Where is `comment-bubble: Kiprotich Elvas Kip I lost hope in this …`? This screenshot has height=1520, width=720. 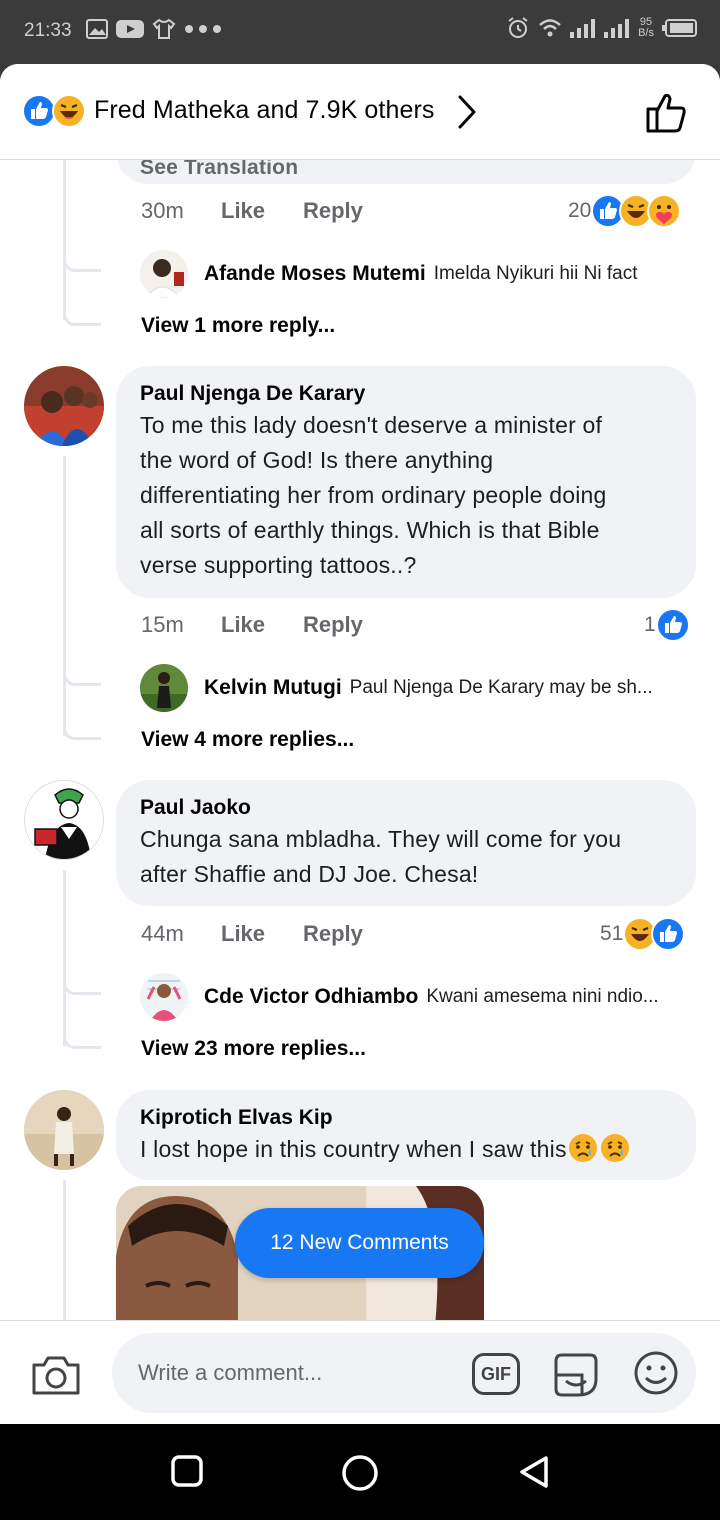
comment-bubble: Kiprotich Elvas Kip I lost hope in this … is located at coordinates (406, 1135).